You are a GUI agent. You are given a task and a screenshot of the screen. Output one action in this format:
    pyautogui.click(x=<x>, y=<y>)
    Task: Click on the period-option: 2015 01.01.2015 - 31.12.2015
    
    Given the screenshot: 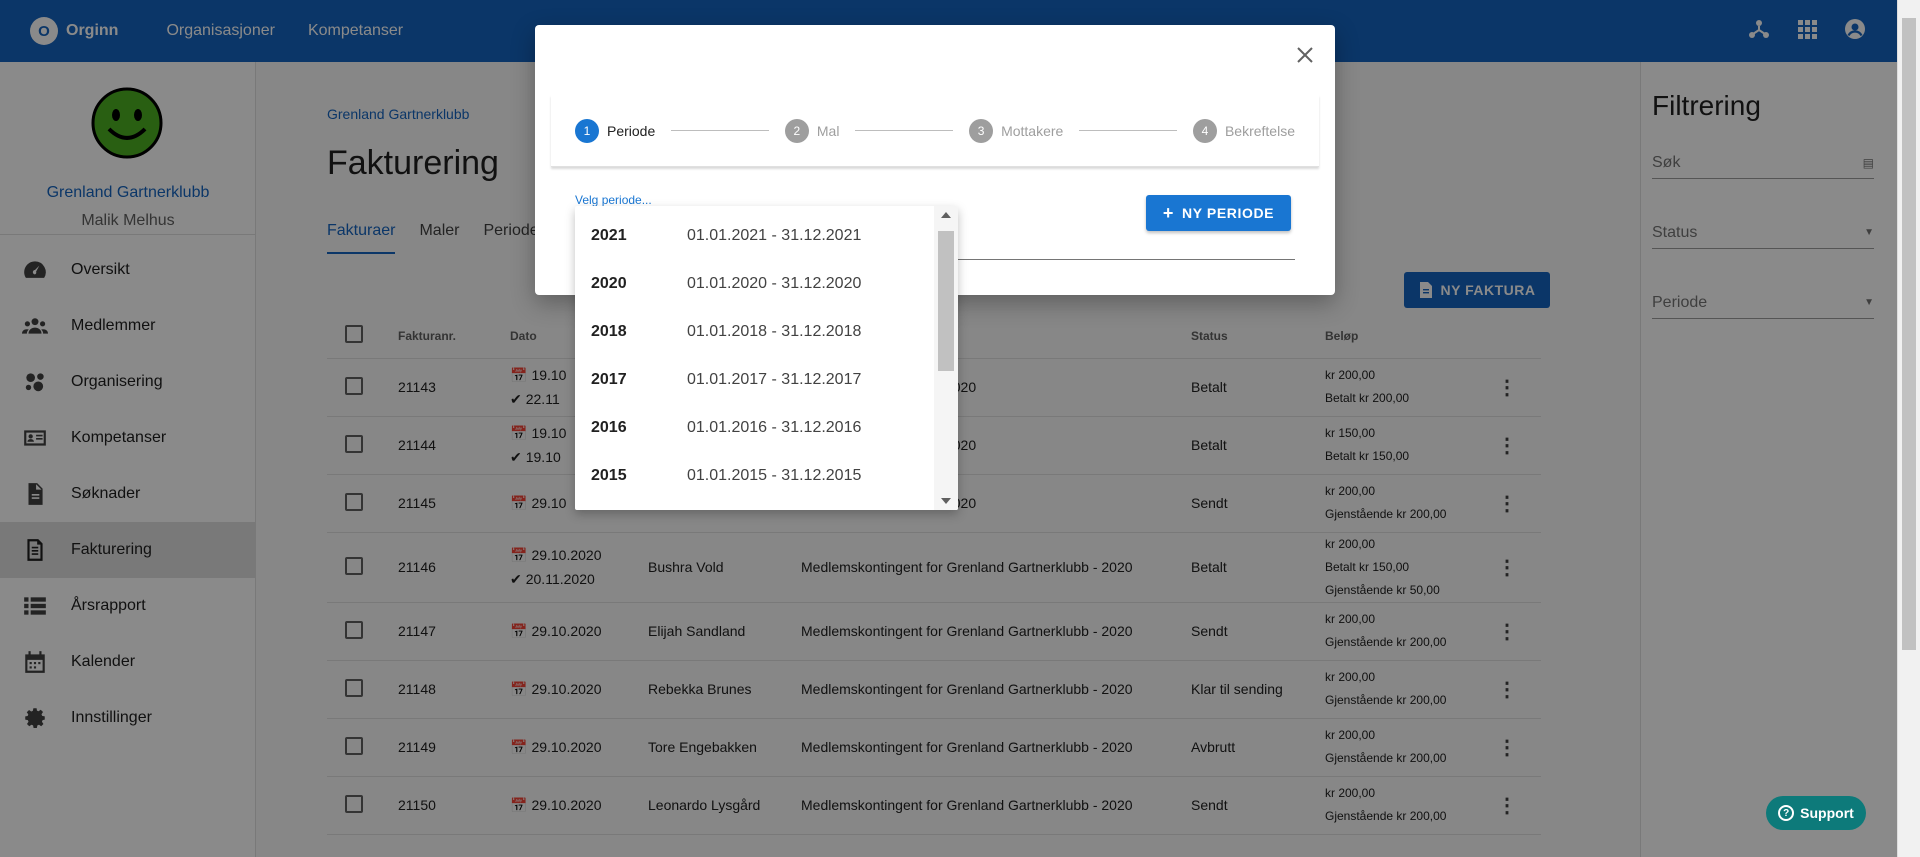 What is the action you would take?
    pyautogui.click(x=766, y=476)
    